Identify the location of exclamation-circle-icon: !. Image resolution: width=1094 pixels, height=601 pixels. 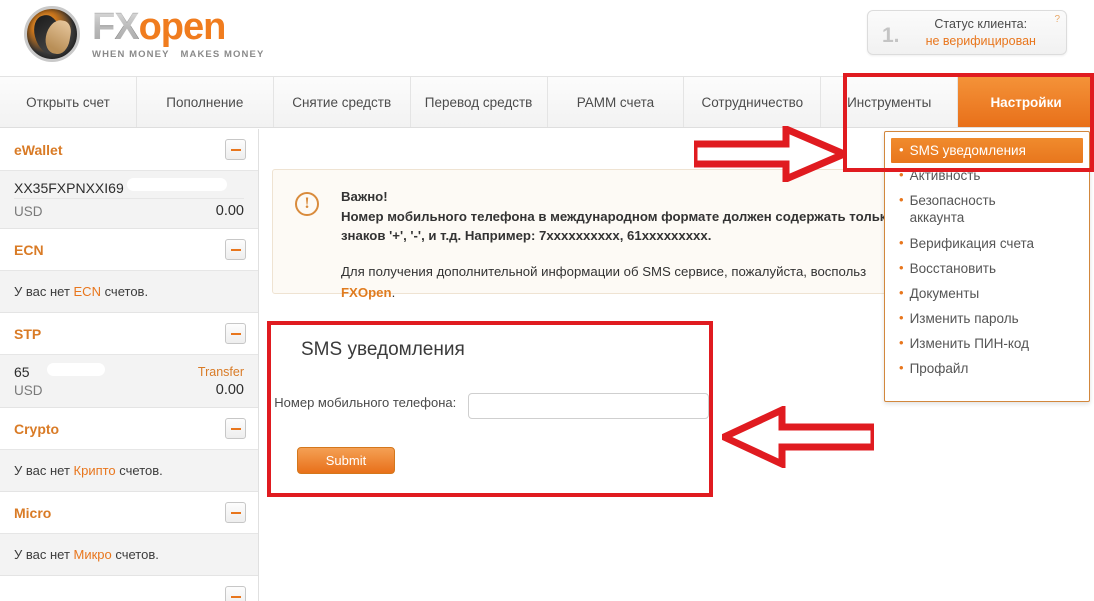
(307, 204).